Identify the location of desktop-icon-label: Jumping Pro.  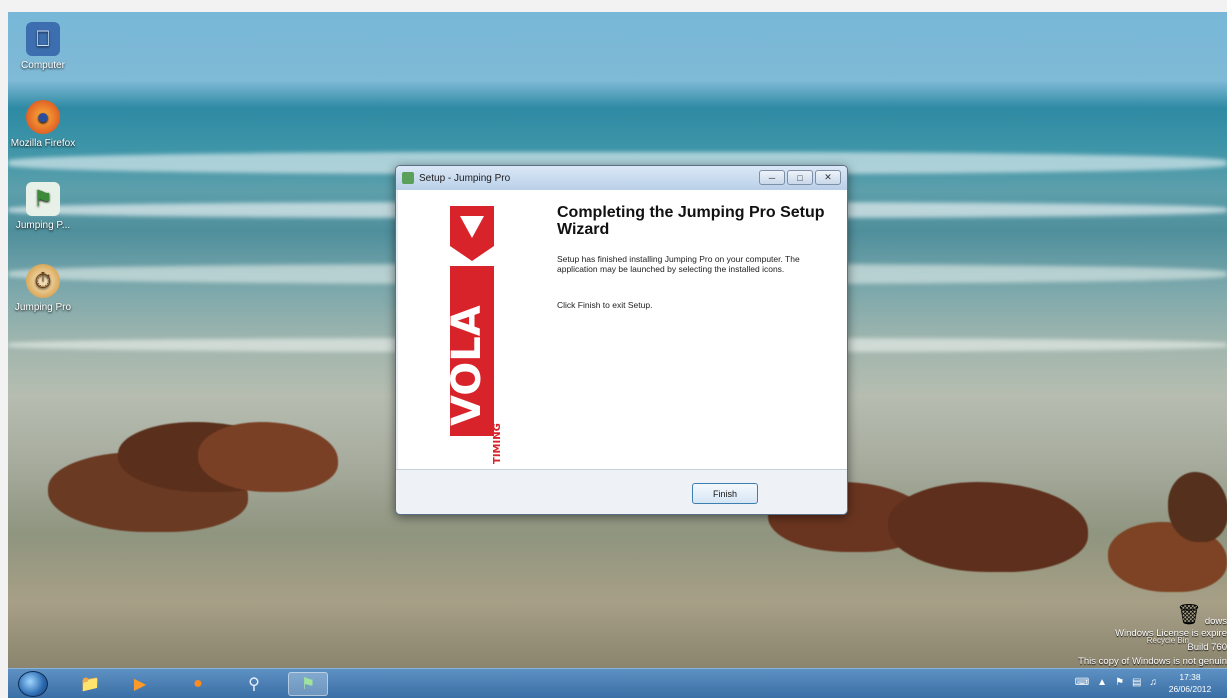
(43, 307).